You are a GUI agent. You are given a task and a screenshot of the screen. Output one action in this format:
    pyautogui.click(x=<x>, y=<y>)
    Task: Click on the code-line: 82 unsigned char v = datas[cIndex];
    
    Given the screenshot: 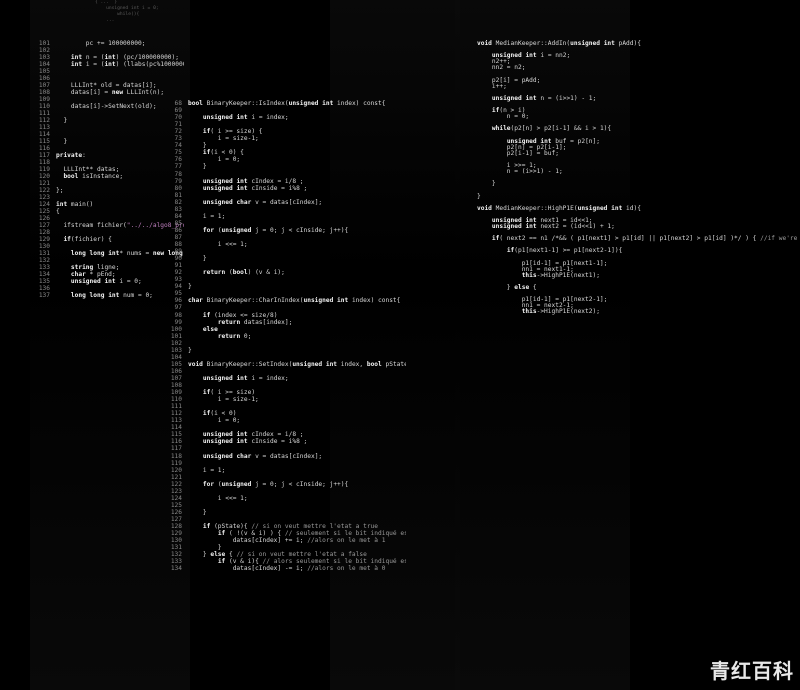 What is the action you would take?
    pyautogui.click(x=244, y=202)
    